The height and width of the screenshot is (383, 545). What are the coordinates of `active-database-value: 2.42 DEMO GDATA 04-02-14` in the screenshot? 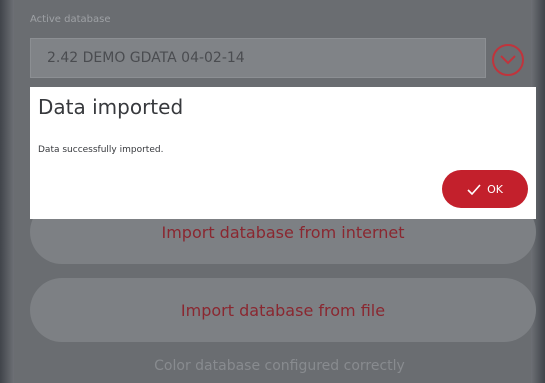 It's located at (146, 58).